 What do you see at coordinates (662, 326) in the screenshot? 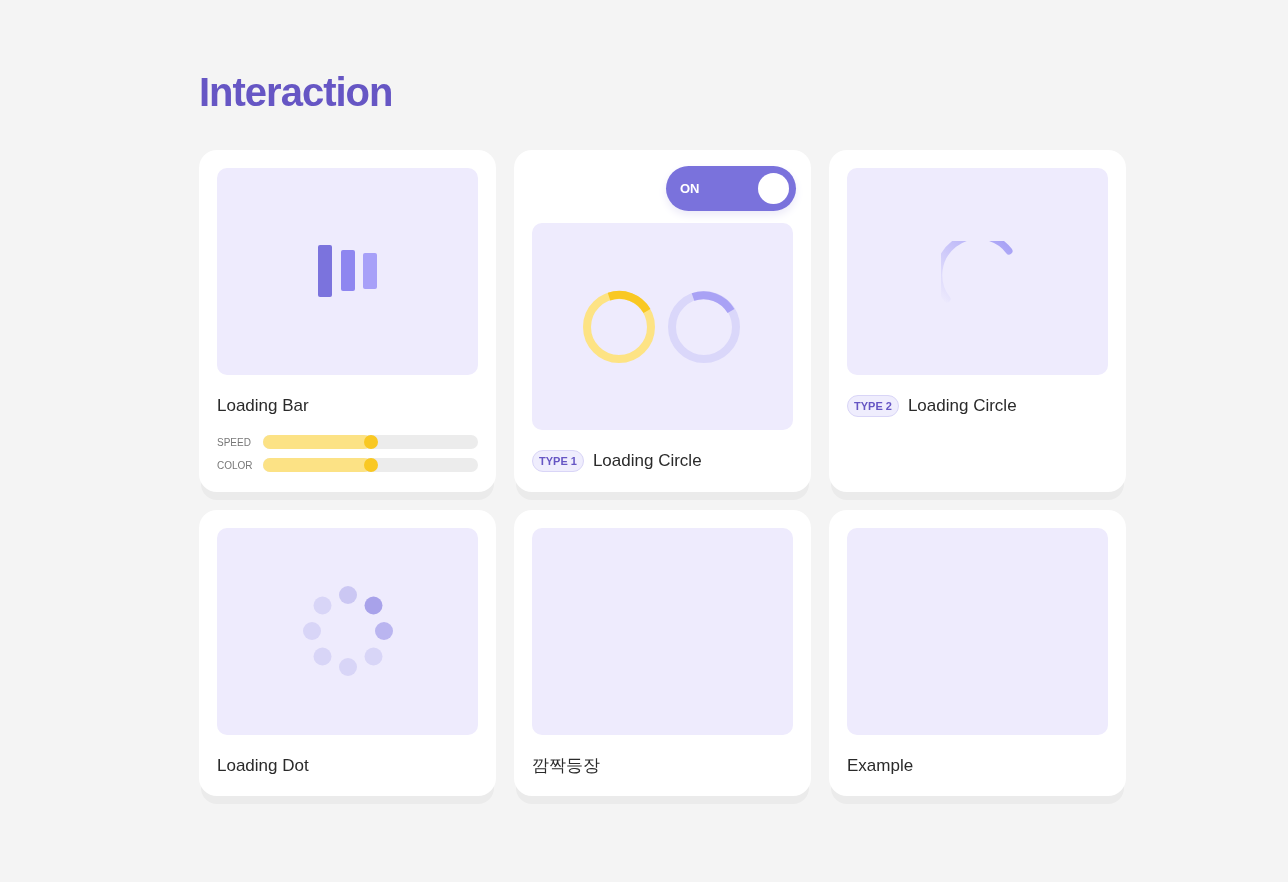
I see `ring-loader-icon` at bounding box center [662, 326].